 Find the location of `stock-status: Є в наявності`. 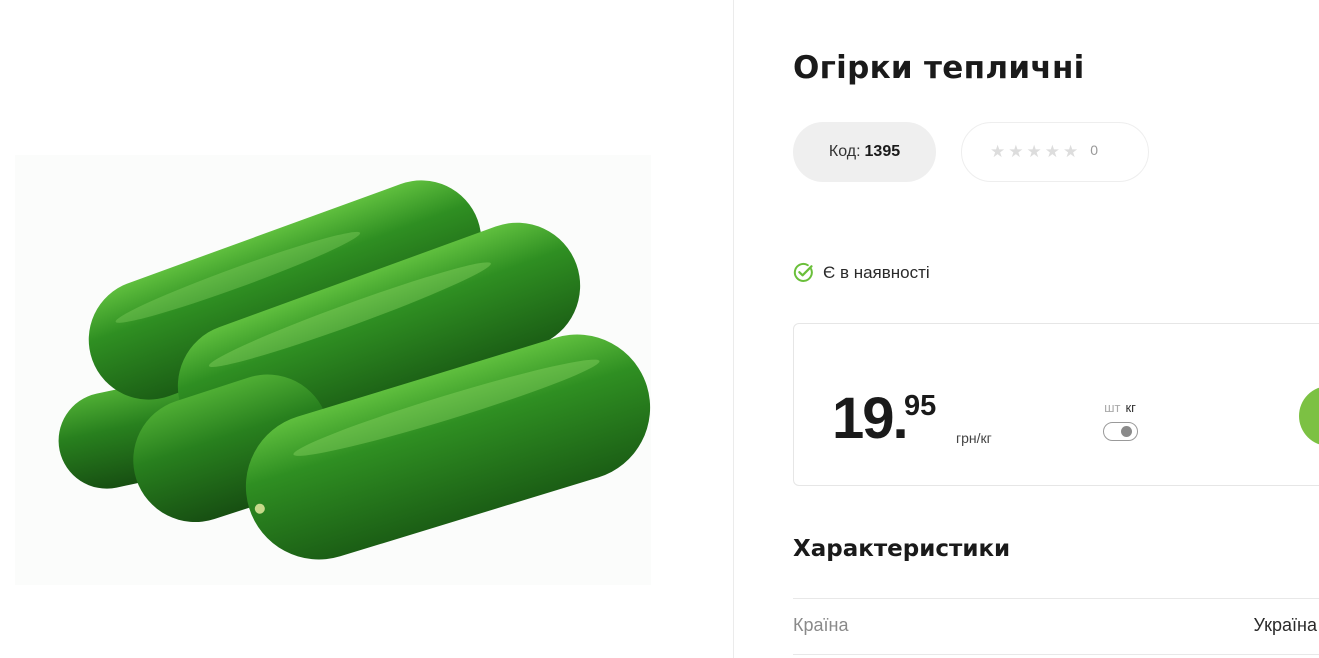

stock-status: Є в наявності is located at coordinates (861, 272).